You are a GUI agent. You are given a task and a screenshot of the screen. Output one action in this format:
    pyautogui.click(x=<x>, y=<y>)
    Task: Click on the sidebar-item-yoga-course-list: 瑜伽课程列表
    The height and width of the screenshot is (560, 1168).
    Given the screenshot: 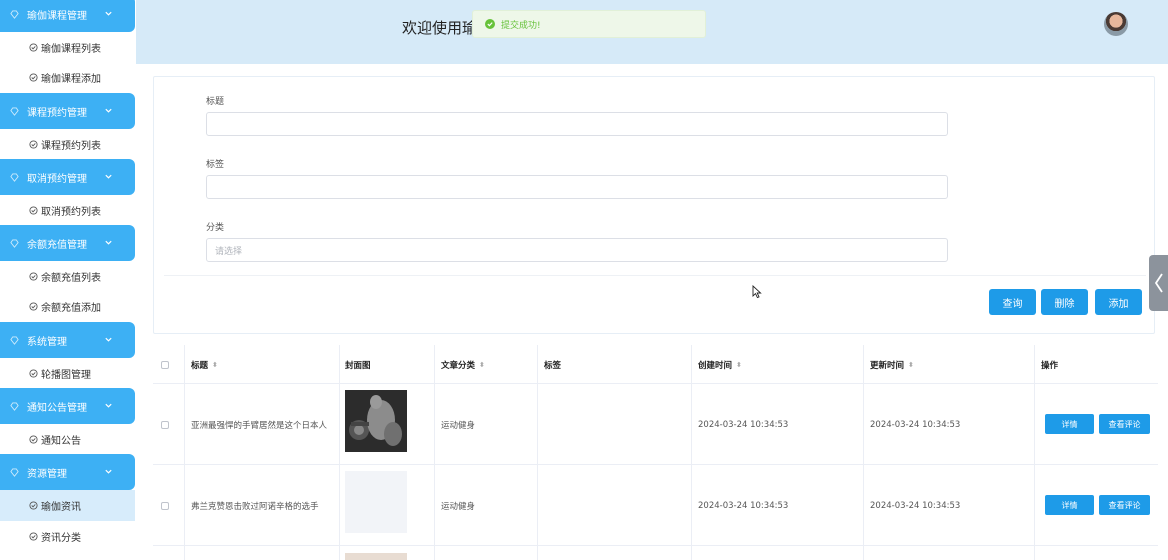 What is the action you would take?
    pyautogui.click(x=67, y=47)
    